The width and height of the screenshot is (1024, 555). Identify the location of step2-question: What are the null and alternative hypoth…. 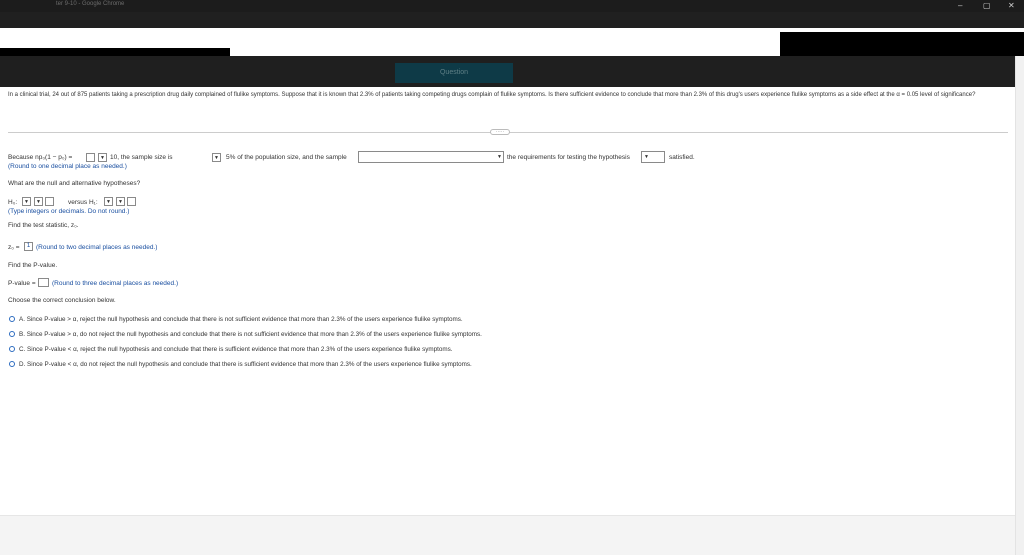
(74, 183).